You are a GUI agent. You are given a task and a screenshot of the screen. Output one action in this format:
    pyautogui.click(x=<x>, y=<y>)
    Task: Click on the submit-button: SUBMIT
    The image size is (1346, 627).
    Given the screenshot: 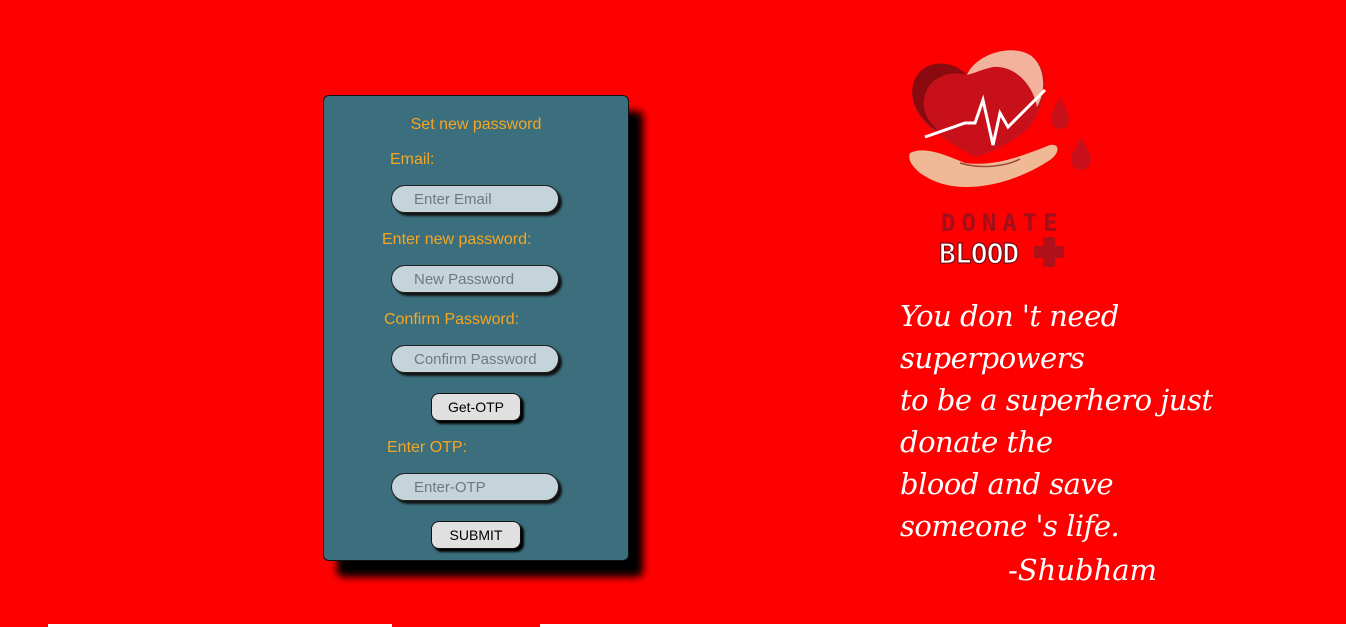 What is the action you would take?
    pyautogui.click(x=476, y=535)
    